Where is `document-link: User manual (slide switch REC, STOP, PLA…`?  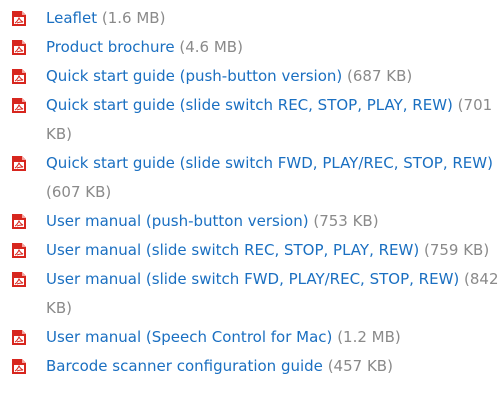
document-link: User manual (slide switch REC, STOP, PLA… is located at coordinates (232, 250).